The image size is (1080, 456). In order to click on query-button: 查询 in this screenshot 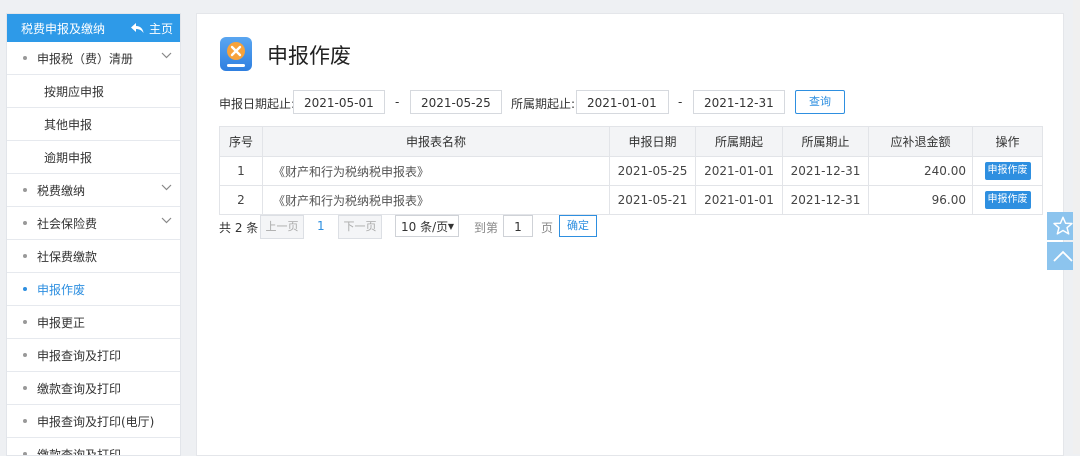, I will do `click(820, 102)`.